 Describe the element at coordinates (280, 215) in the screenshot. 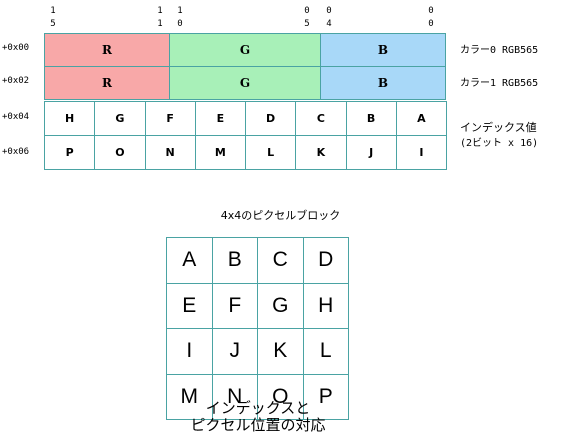

I see `block-title: 4x4のピクセルブロック` at that location.